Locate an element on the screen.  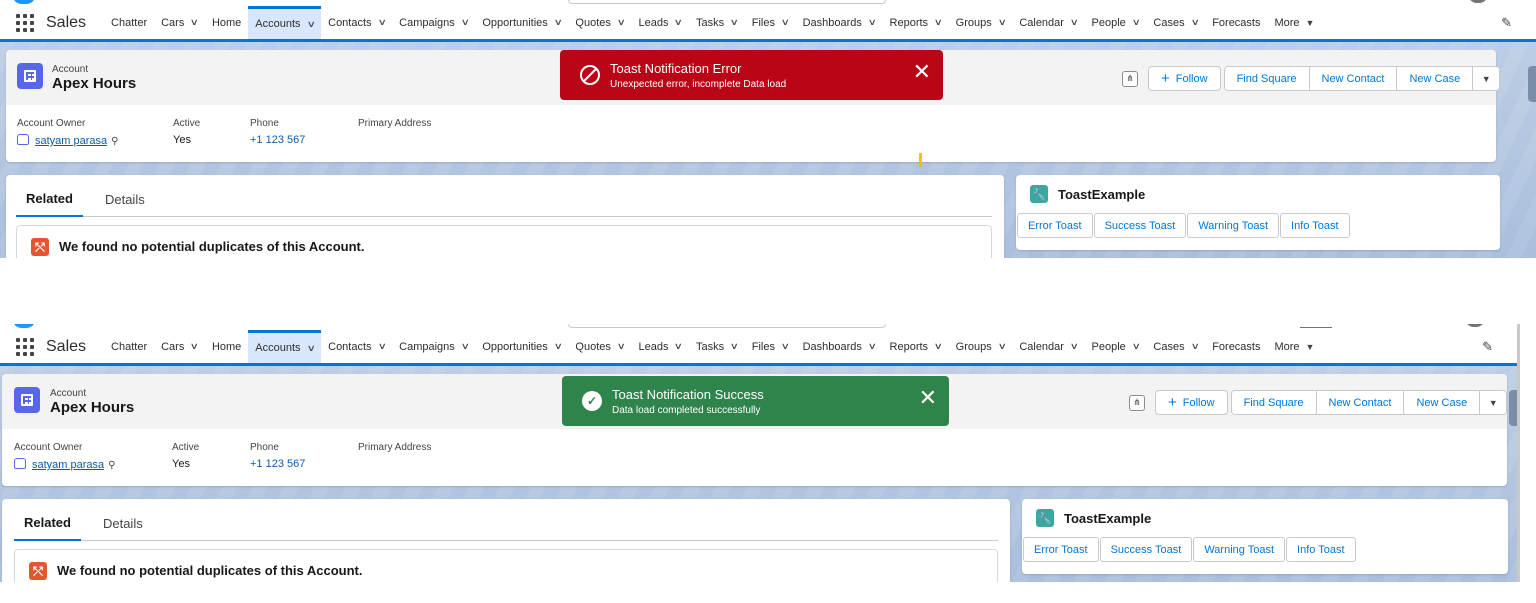
tab-details: Details is located at coordinates (125, 204).